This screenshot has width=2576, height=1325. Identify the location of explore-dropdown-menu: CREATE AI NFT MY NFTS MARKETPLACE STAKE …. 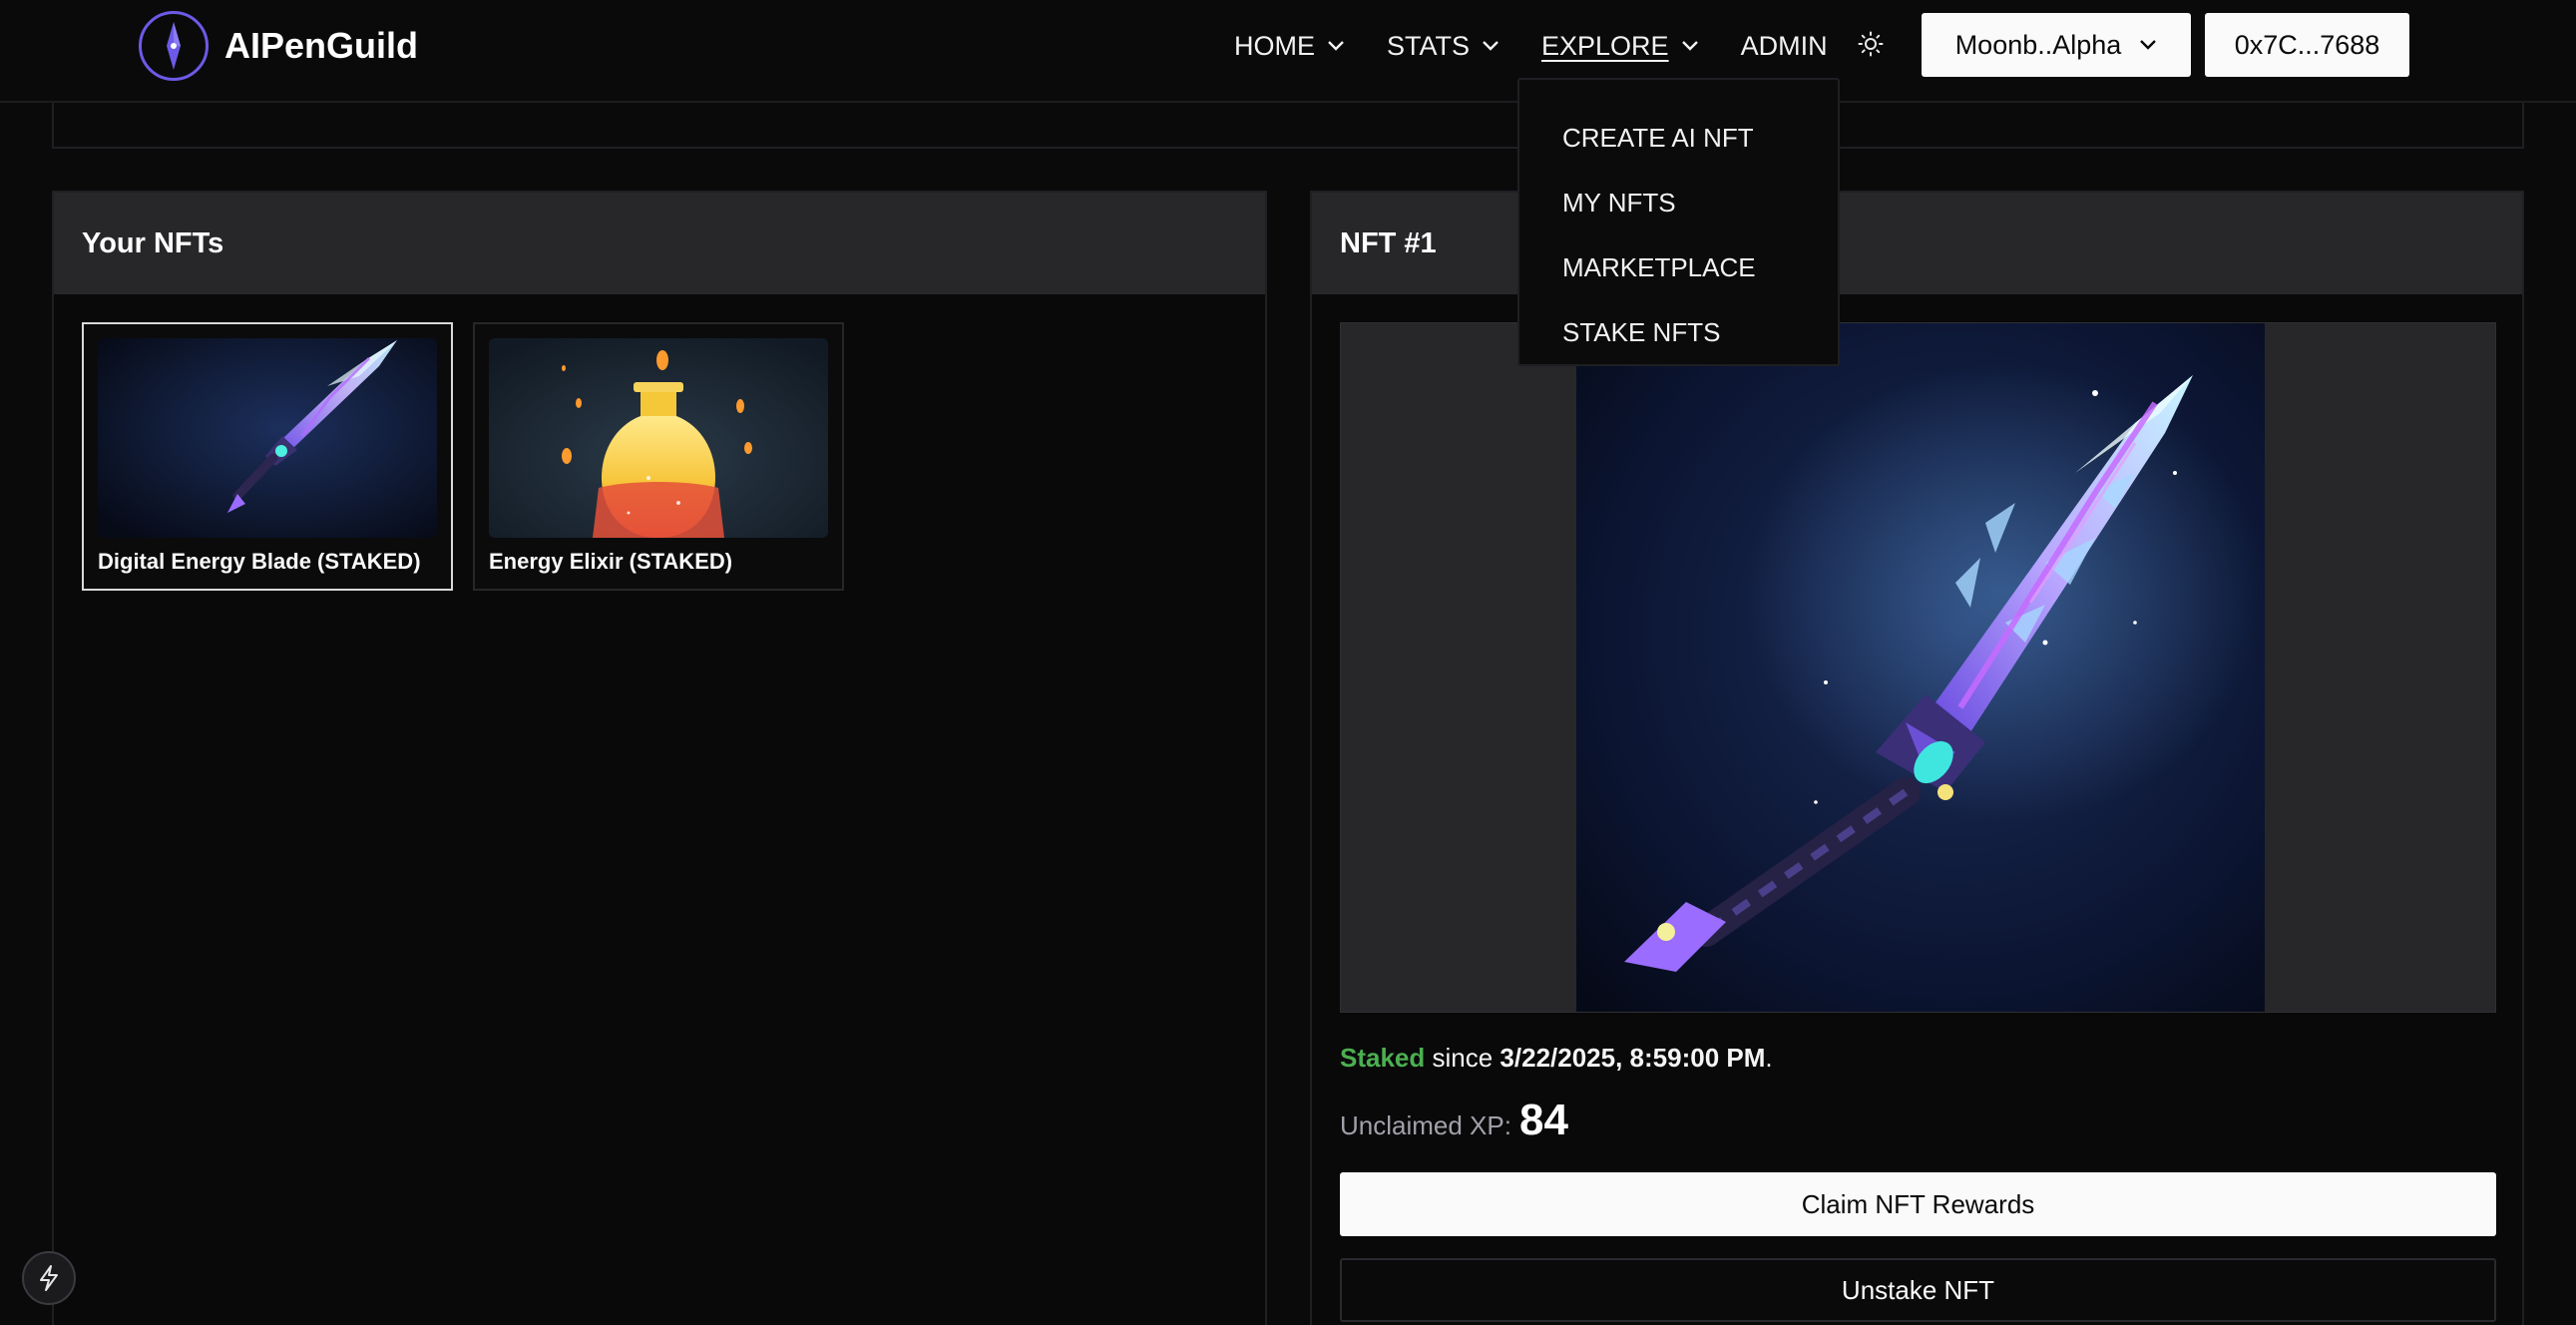
(1678, 222).